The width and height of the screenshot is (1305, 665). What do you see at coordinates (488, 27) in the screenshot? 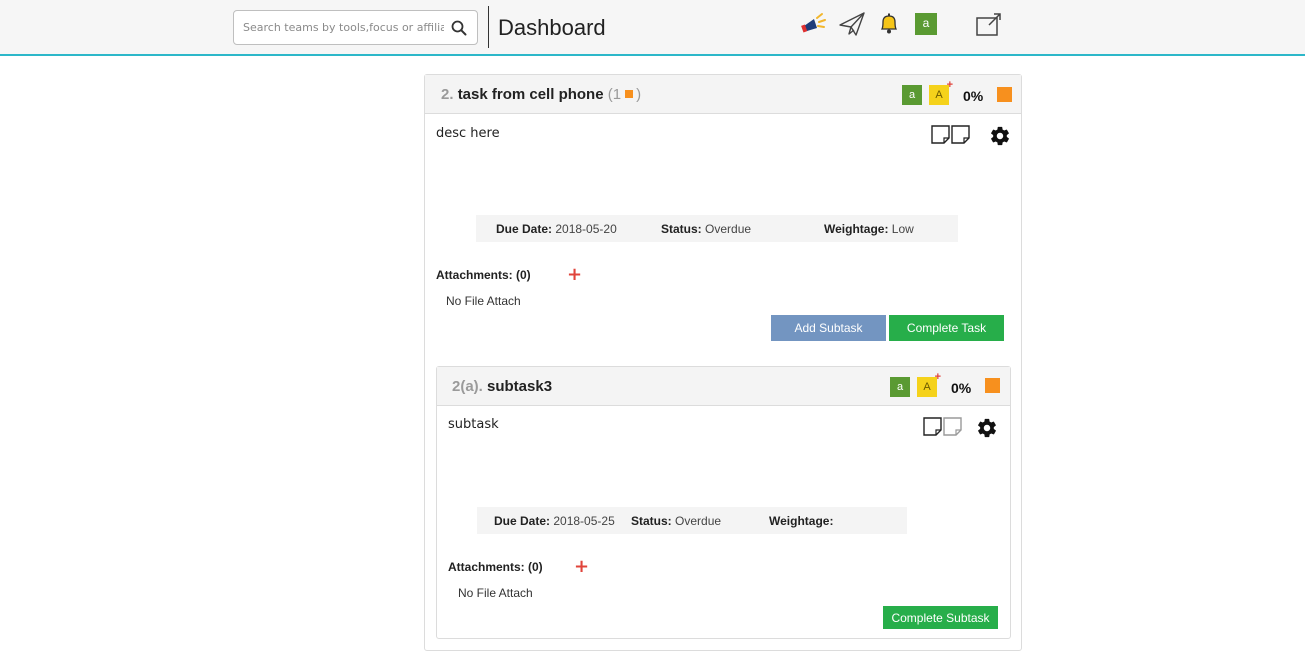
I see `header-divider` at bounding box center [488, 27].